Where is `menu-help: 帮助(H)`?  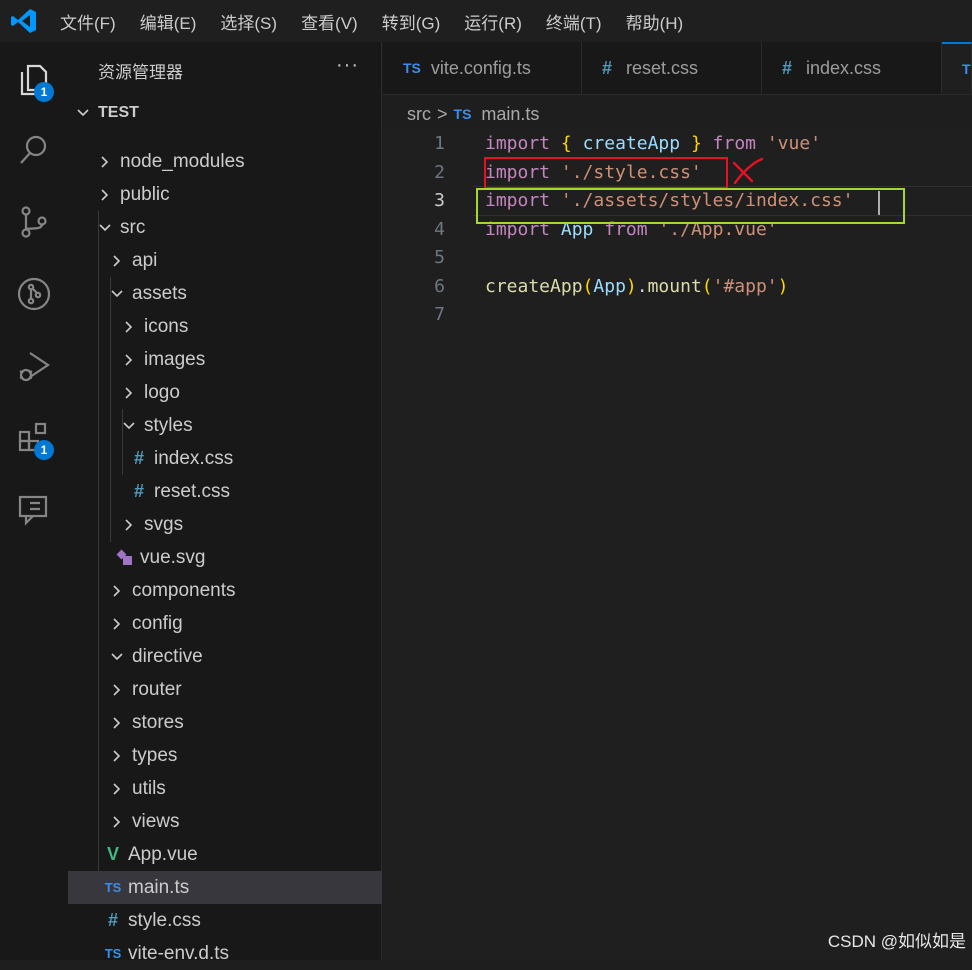 menu-help: 帮助(H) is located at coordinates (655, 21).